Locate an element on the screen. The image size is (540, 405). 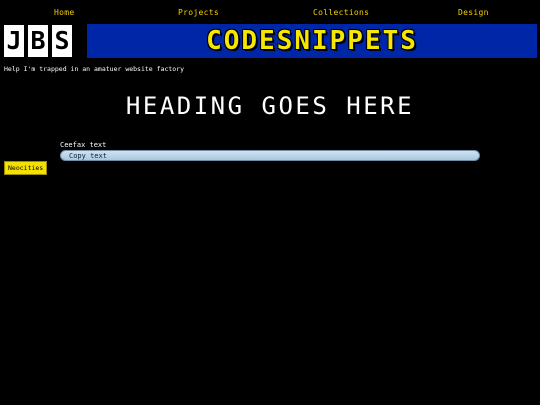
logo-letter-b: B is located at coordinates (38, 41).